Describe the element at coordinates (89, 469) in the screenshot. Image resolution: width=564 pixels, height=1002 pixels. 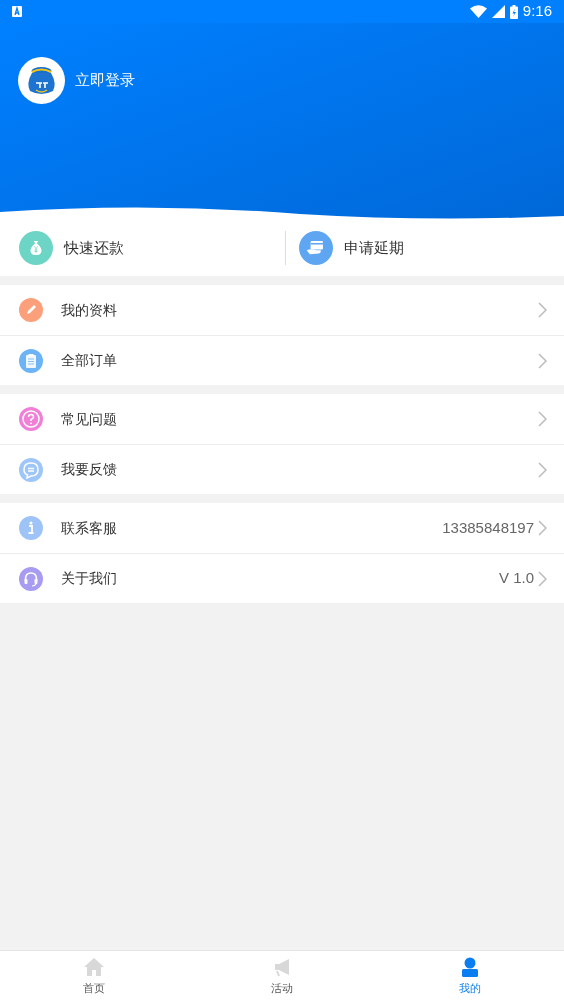
I see `menu-label: 我要反馈` at that location.